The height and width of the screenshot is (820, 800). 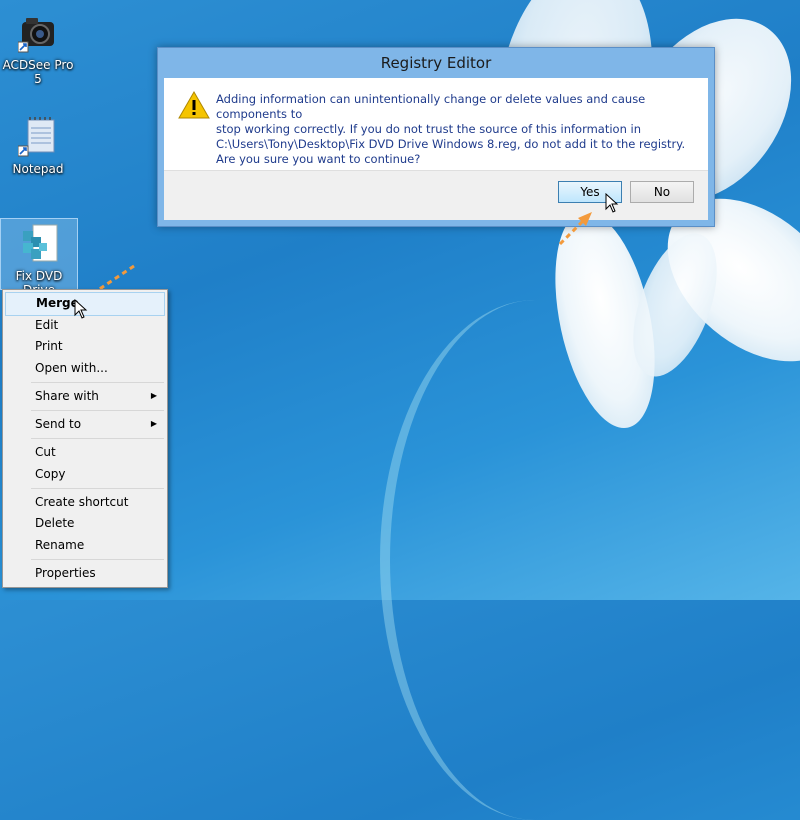 I want to click on menu-item-rename: Rename, so click(x=85, y=545).